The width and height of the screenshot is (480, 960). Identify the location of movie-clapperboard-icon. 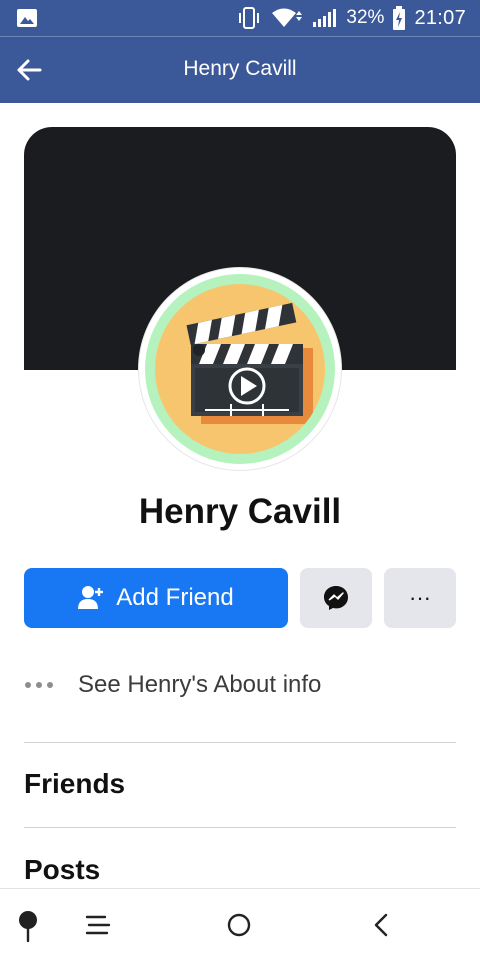
(249, 363).